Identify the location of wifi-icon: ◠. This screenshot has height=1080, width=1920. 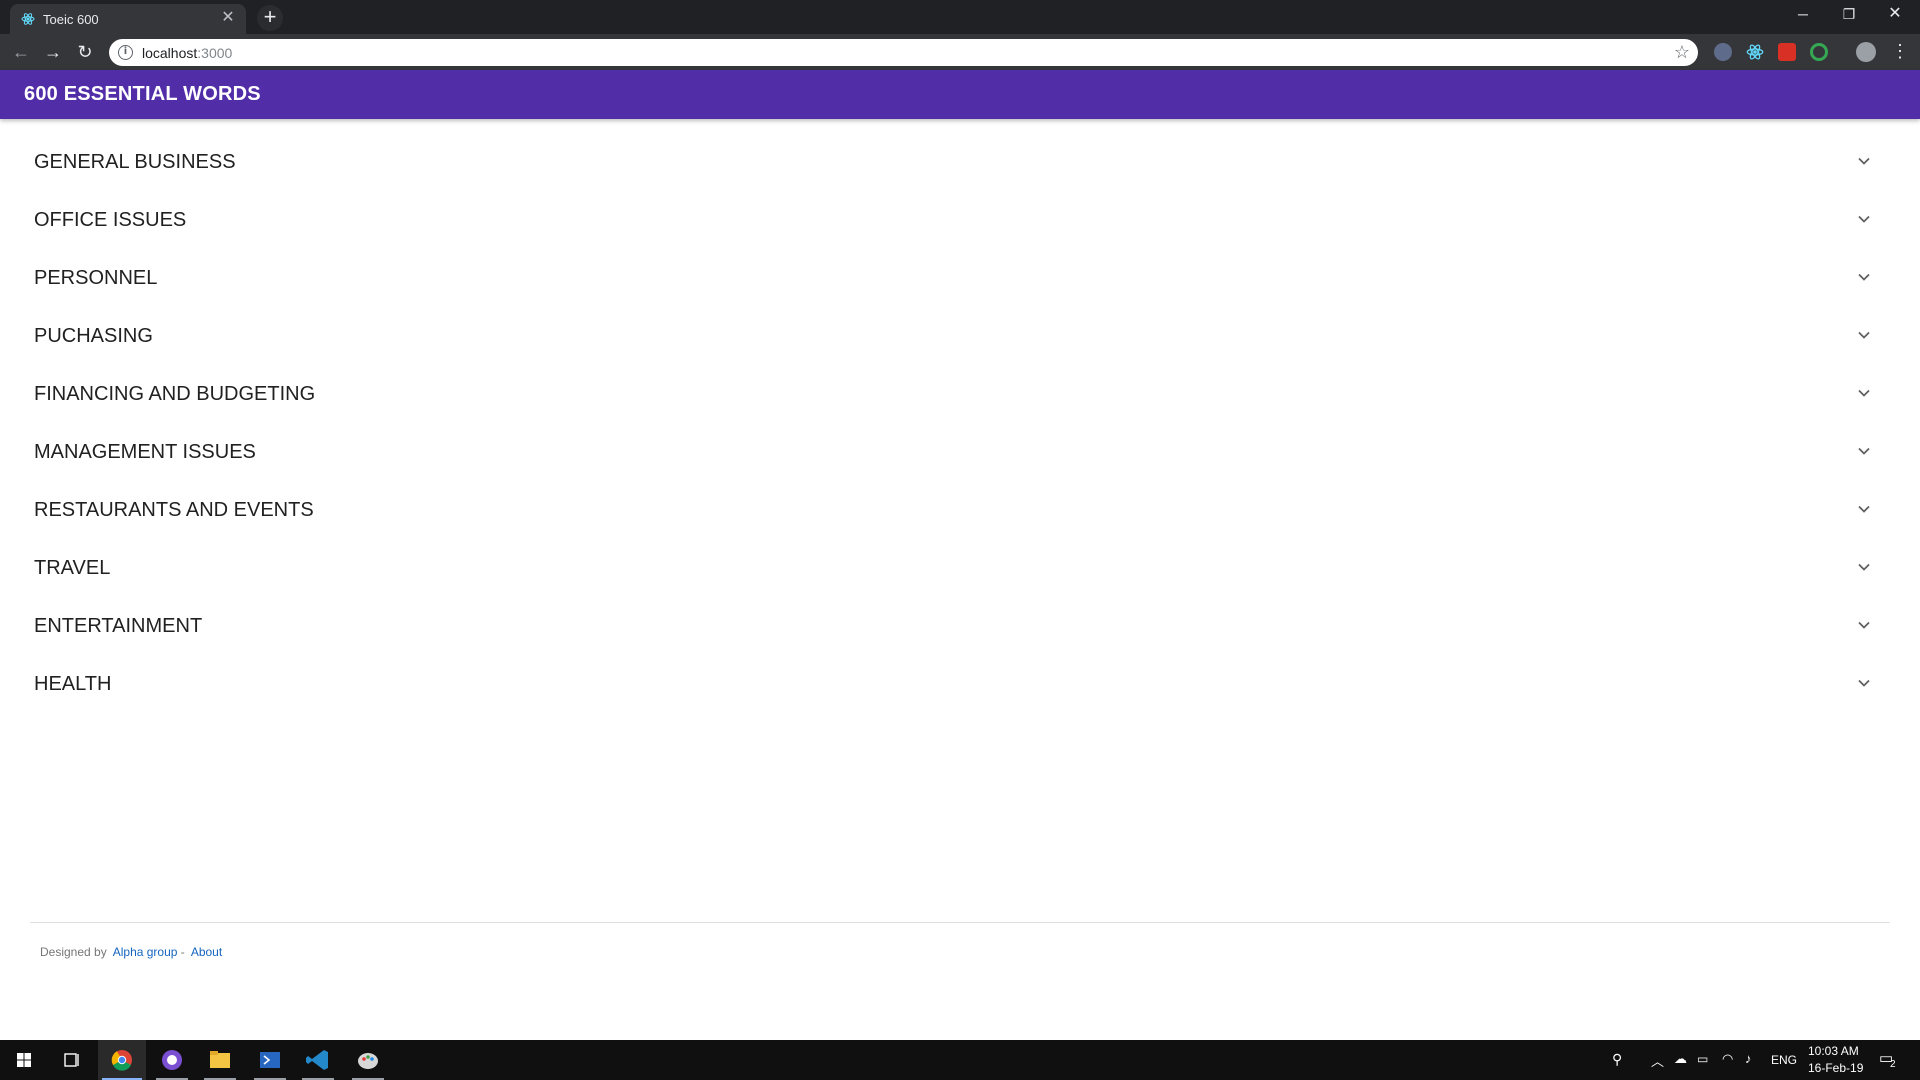
(1727, 1059).